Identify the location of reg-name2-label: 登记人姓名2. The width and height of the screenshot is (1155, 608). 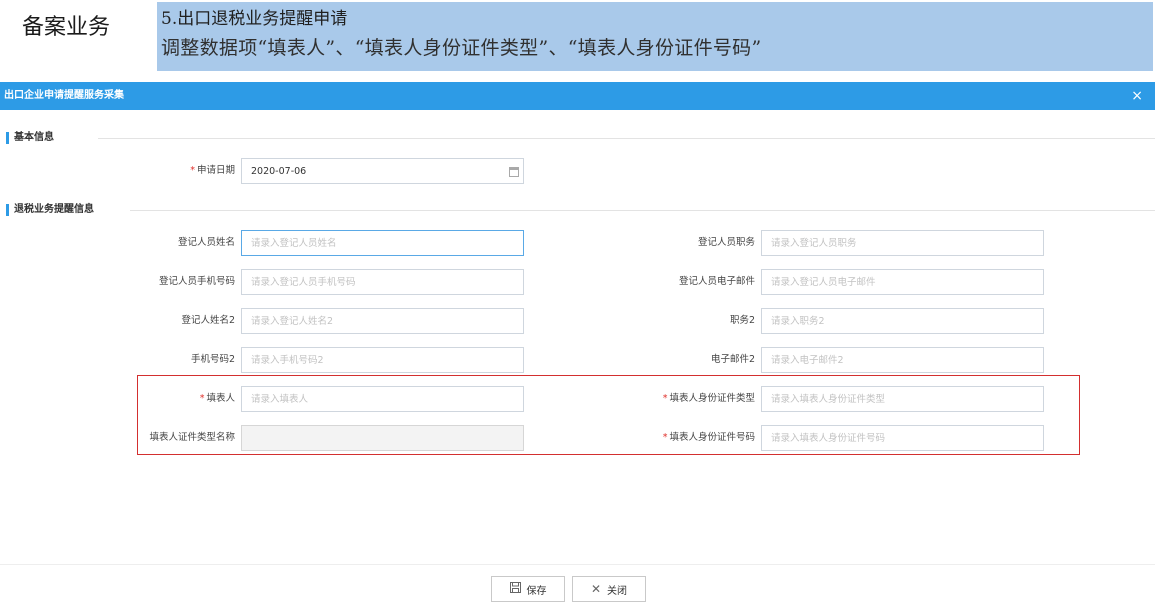
(208, 320).